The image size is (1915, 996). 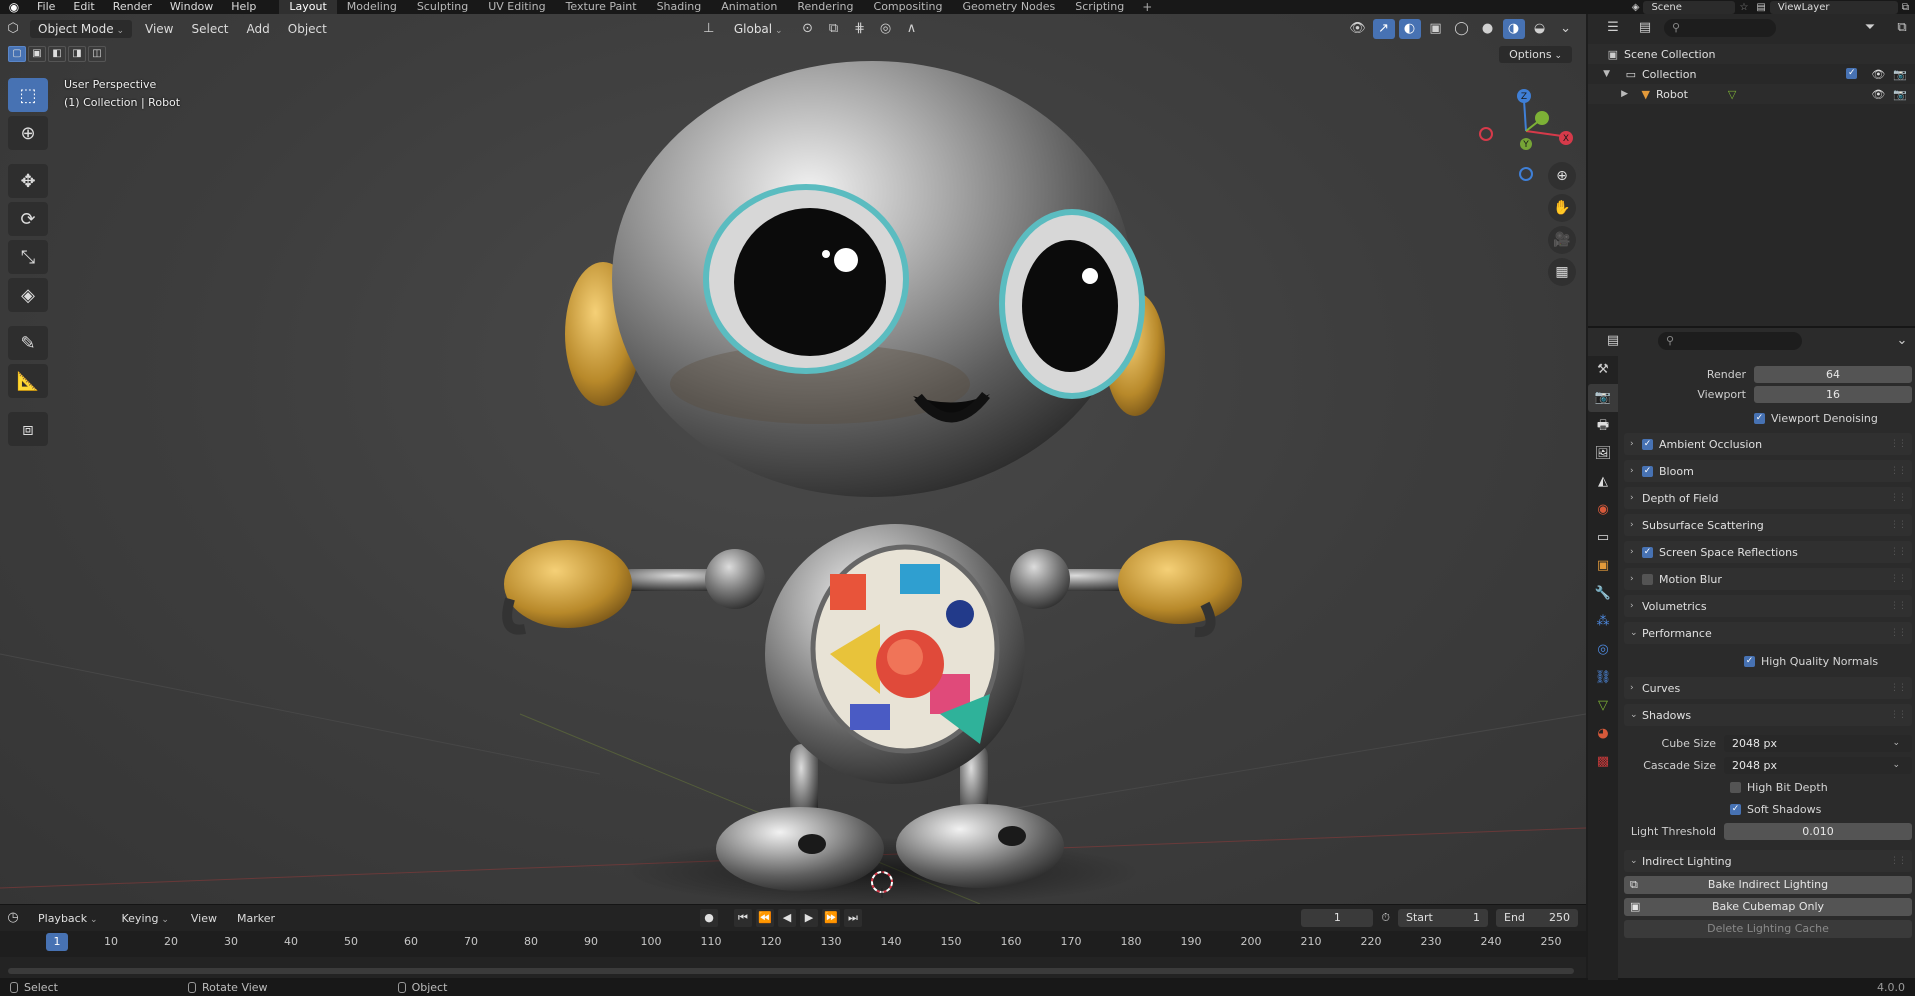 What do you see at coordinates (1337, 918) in the screenshot?
I see `current-frame-field: 1` at bounding box center [1337, 918].